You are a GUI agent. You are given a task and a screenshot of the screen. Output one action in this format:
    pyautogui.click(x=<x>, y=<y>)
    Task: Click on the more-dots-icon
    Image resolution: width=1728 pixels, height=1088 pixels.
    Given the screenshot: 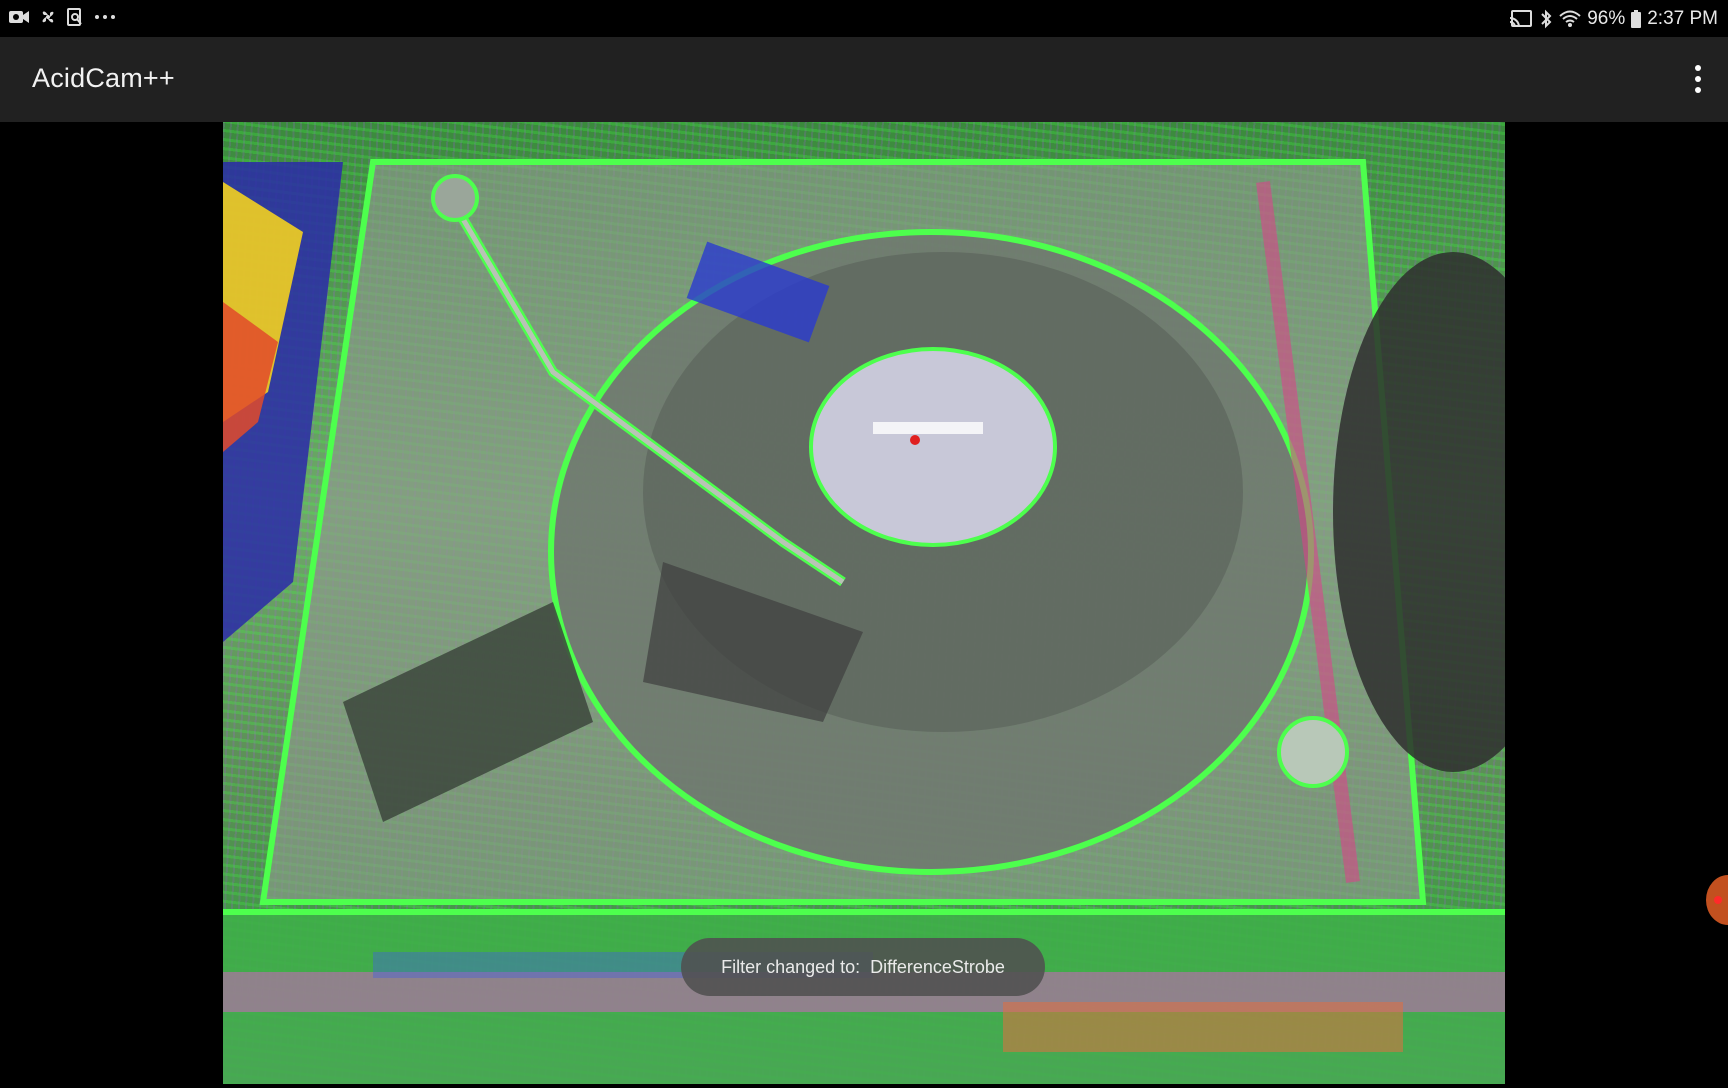 What is the action you would take?
    pyautogui.click(x=105, y=17)
    